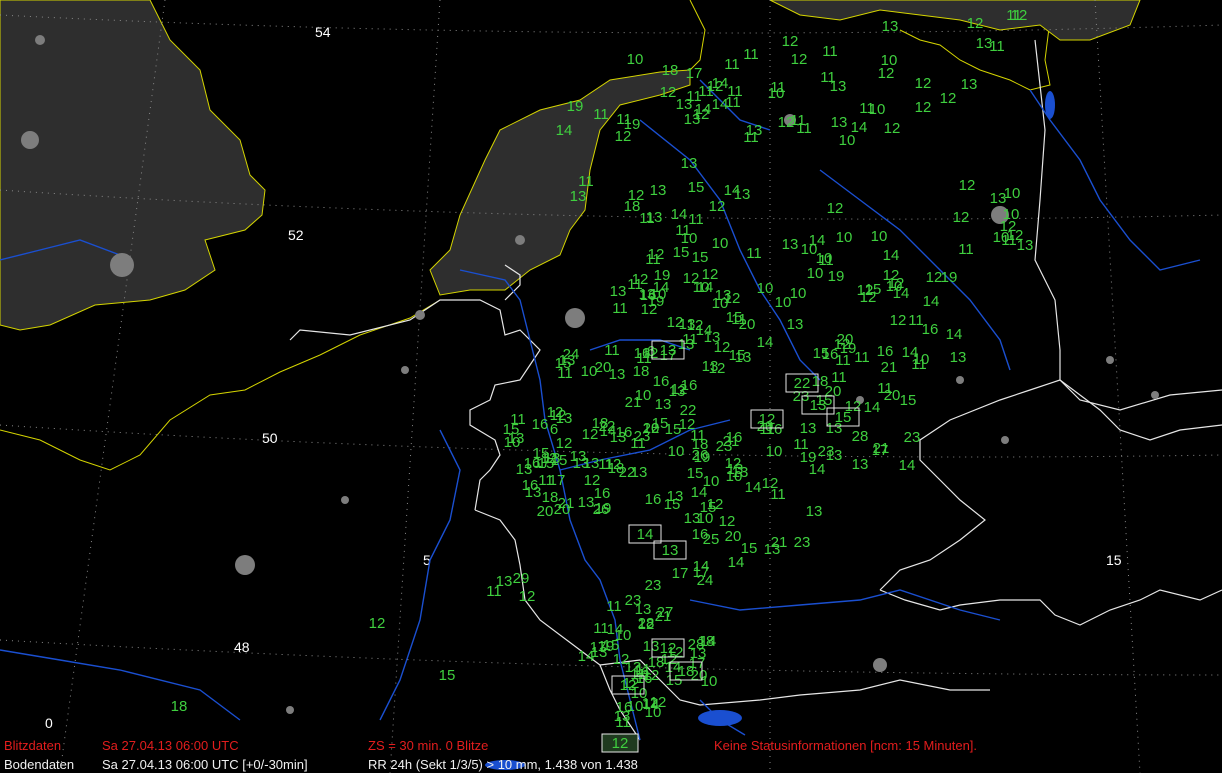  What do you see at coordinates (521, 578) in the screenshot?
I see `precip-value-label: 29` at bounding box center [521, 578].